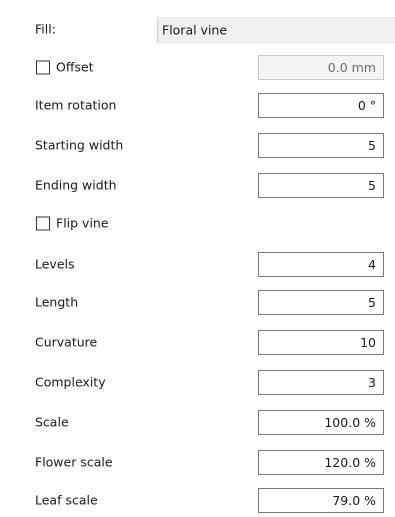 This screenshot has width=395, height=517. I want to click on complexity-label: Complexity, so click(70, 382).